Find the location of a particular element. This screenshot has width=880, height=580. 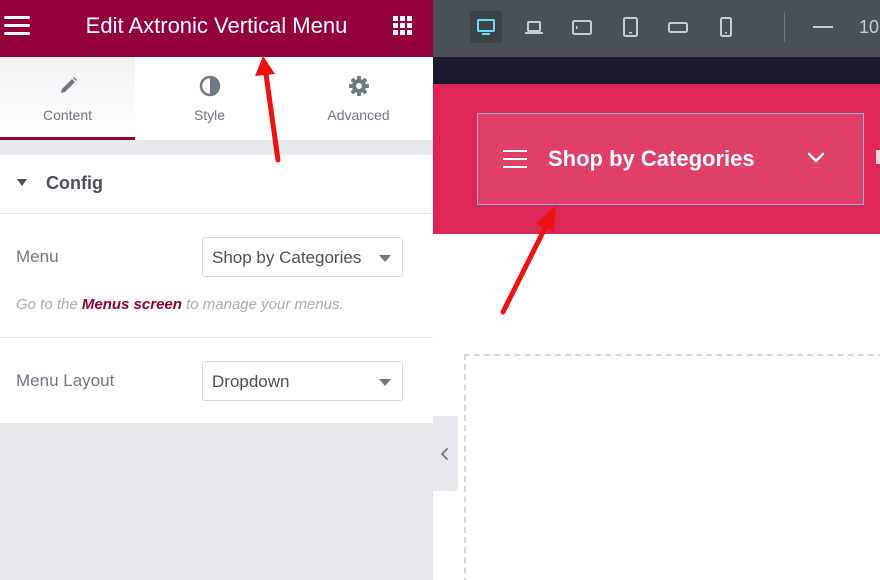

mobile-icon is located at coordinates (726, 27).